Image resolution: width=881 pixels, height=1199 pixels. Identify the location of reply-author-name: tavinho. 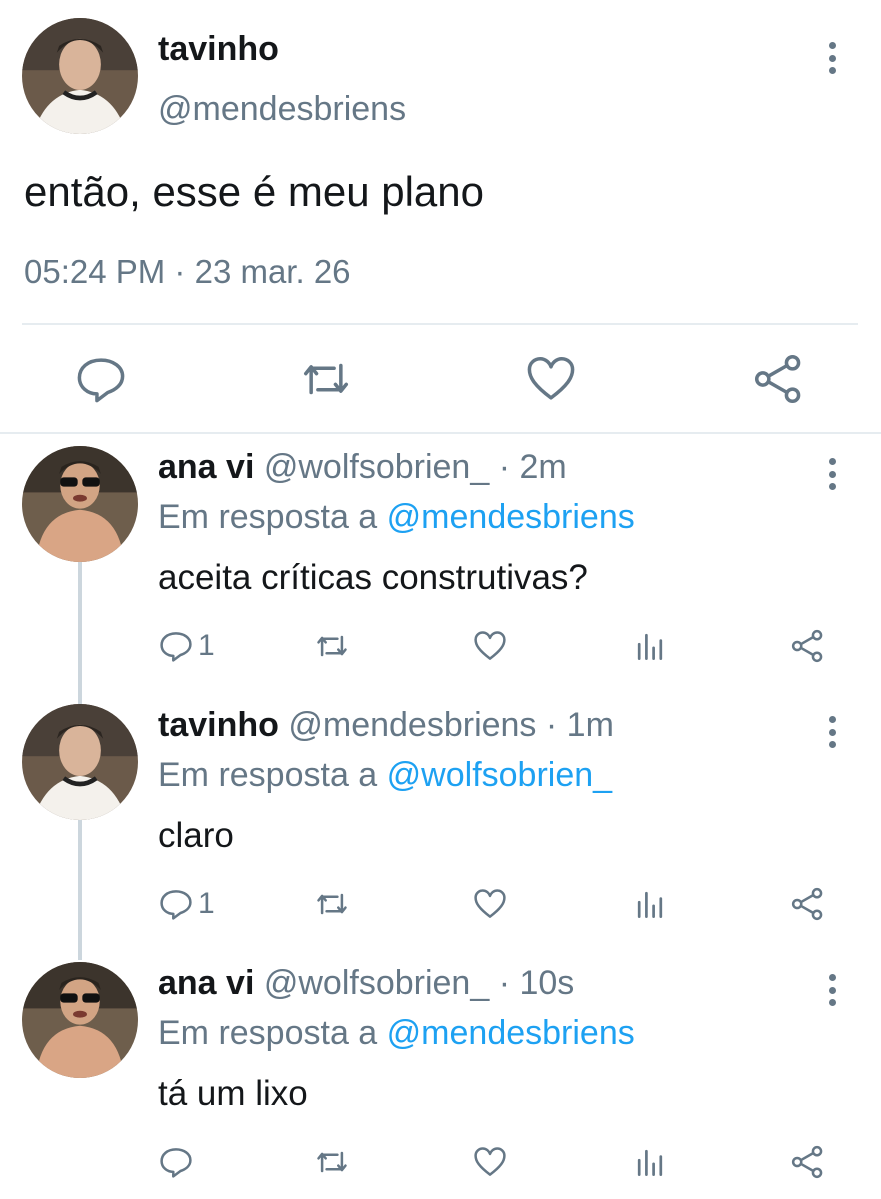
(218, 725).